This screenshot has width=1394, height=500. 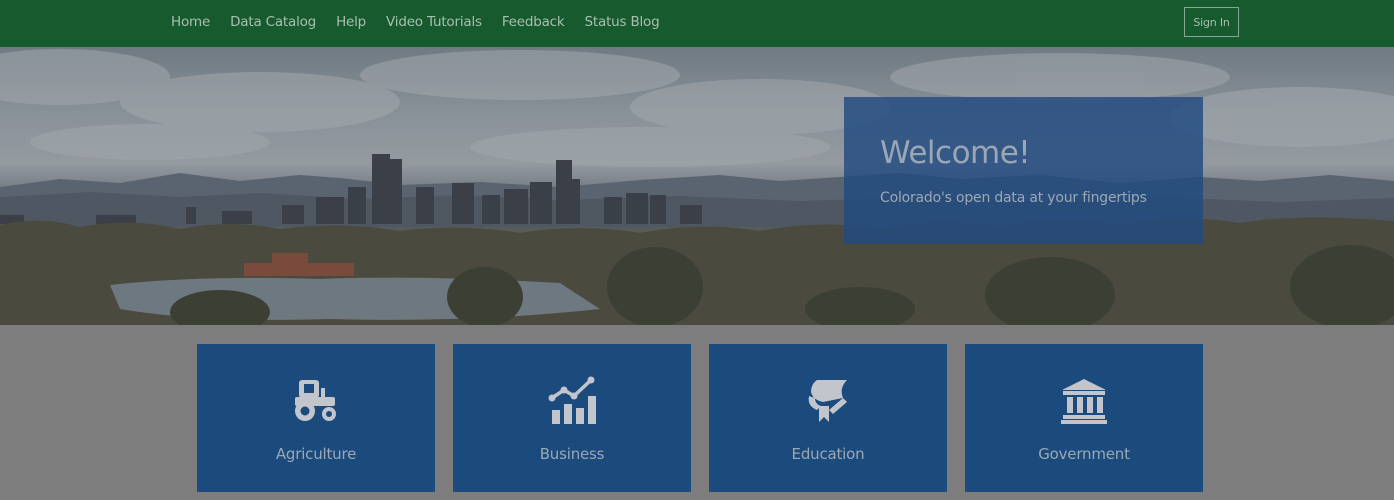 I want to click on category-tile-government: Government, so click(x=1084, y=418).